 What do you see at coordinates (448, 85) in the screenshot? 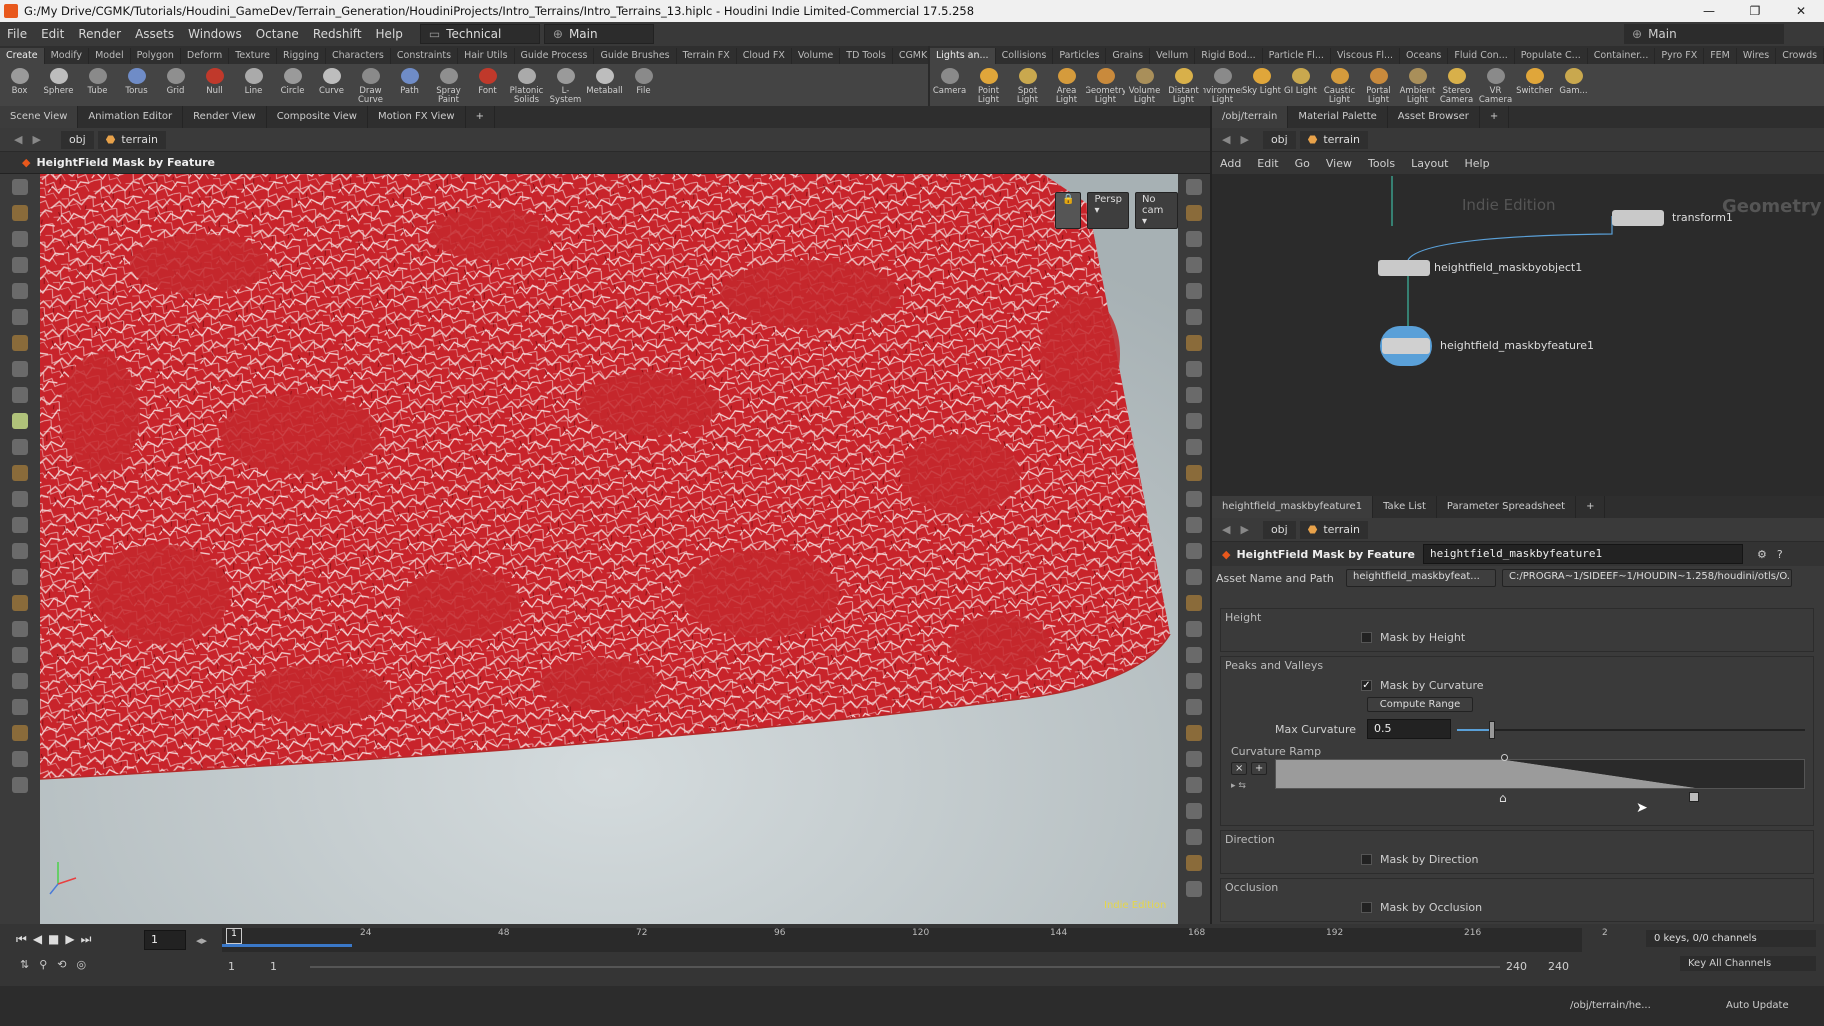
I see `shelf-tool: Spray Paint` at bounding box center [448, 85].